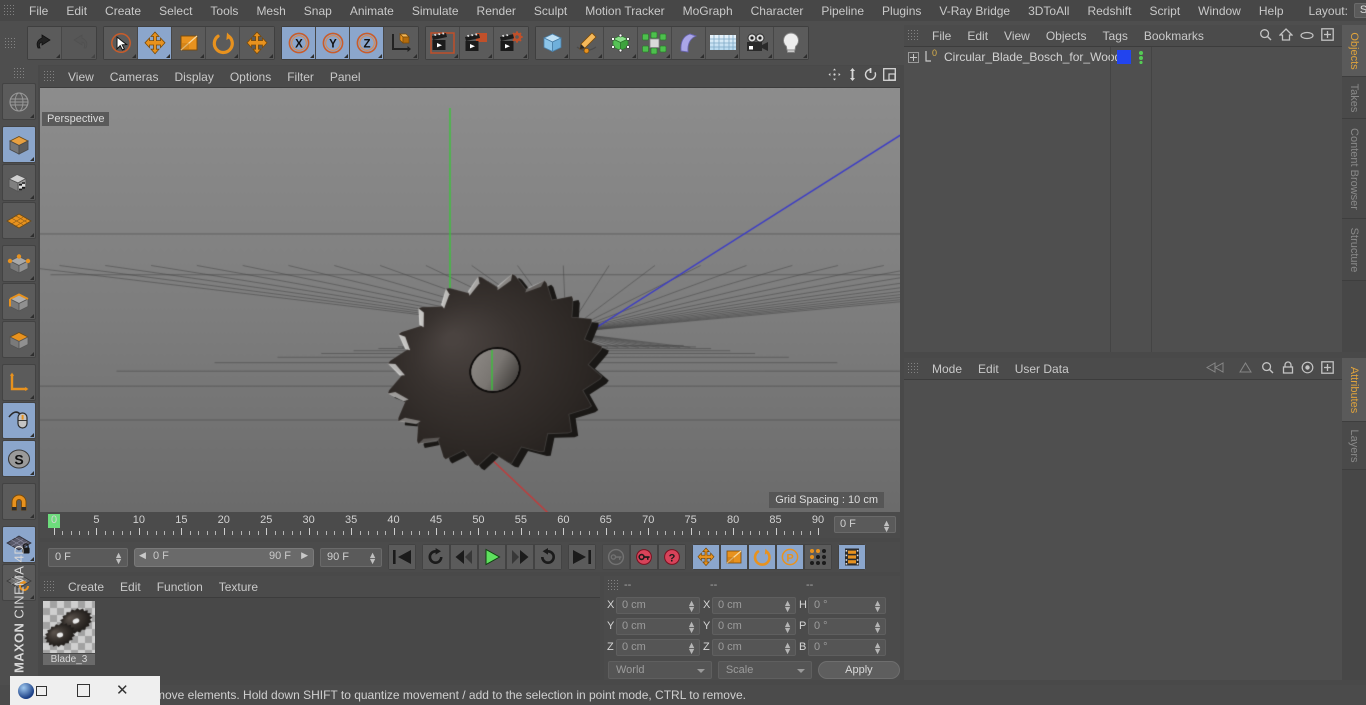 The image size is (1366, 705). I want to click on axis-modify-icon, so click(19, 382).